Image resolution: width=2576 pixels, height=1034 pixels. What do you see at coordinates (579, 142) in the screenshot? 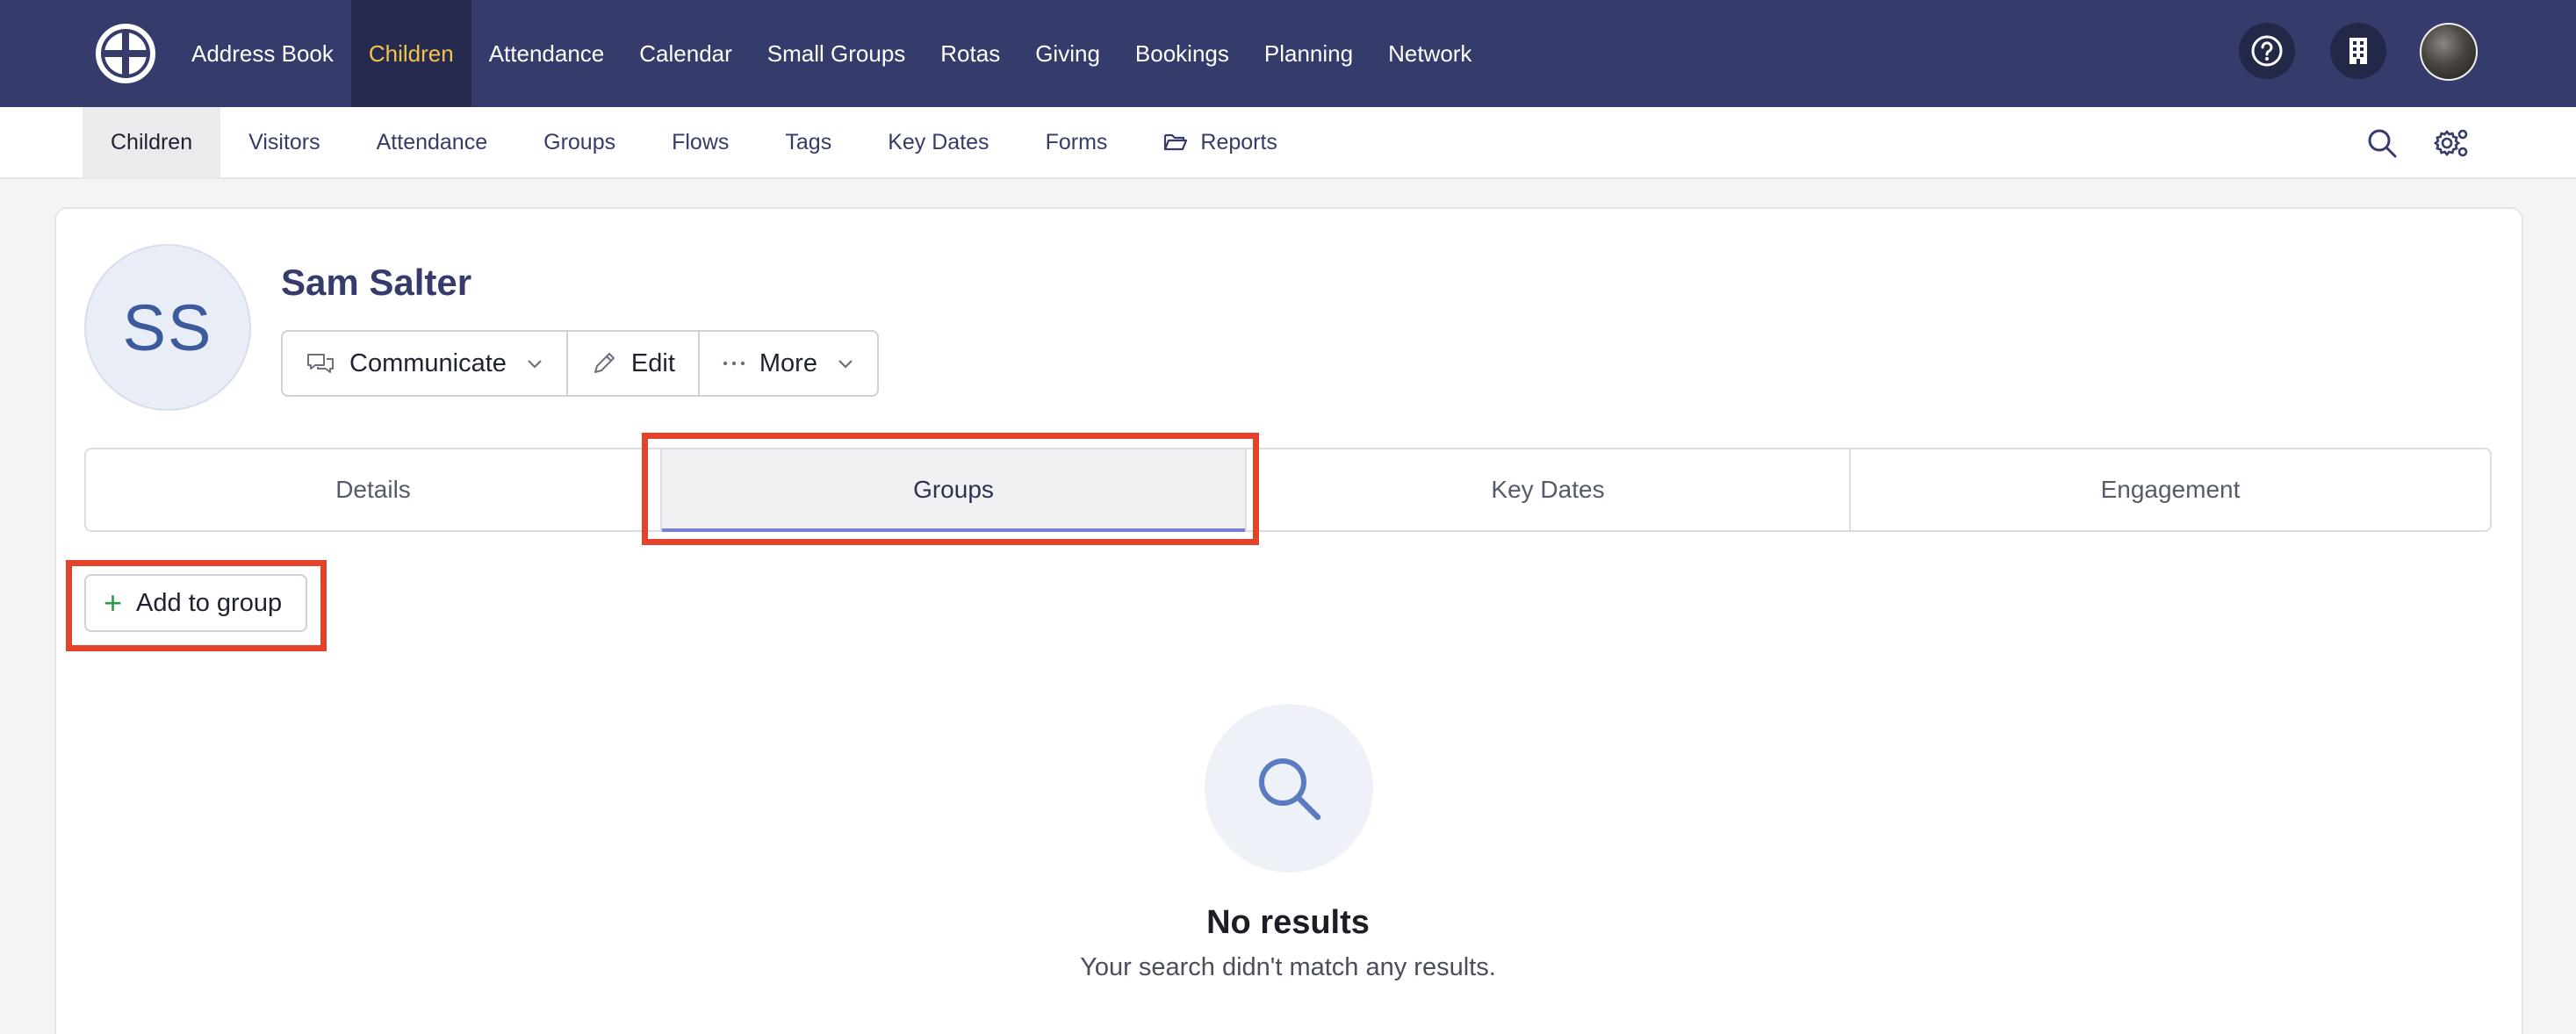
I see `subnav-groups: Groups` at bounding box center [579, 142].